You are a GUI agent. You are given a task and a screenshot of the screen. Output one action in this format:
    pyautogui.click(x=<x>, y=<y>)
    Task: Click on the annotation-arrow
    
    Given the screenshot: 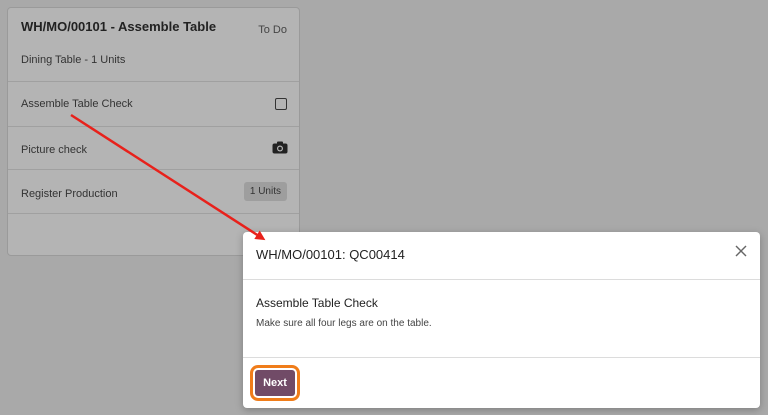 What is the action you would take?
    pyautogui.click(x=168, y=177)
    